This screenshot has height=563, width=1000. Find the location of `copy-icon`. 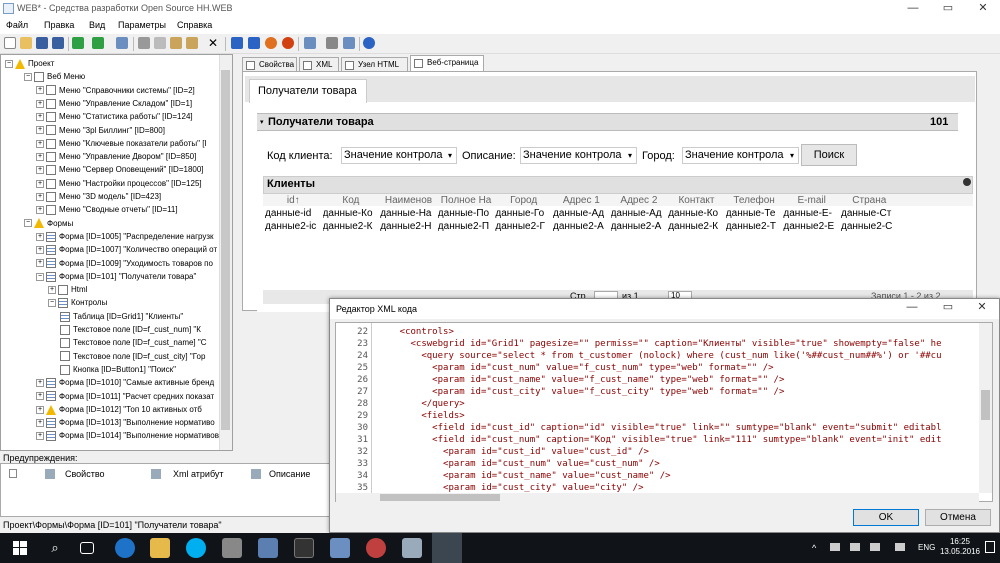

copy-icon is located at coordinates (160, 43).